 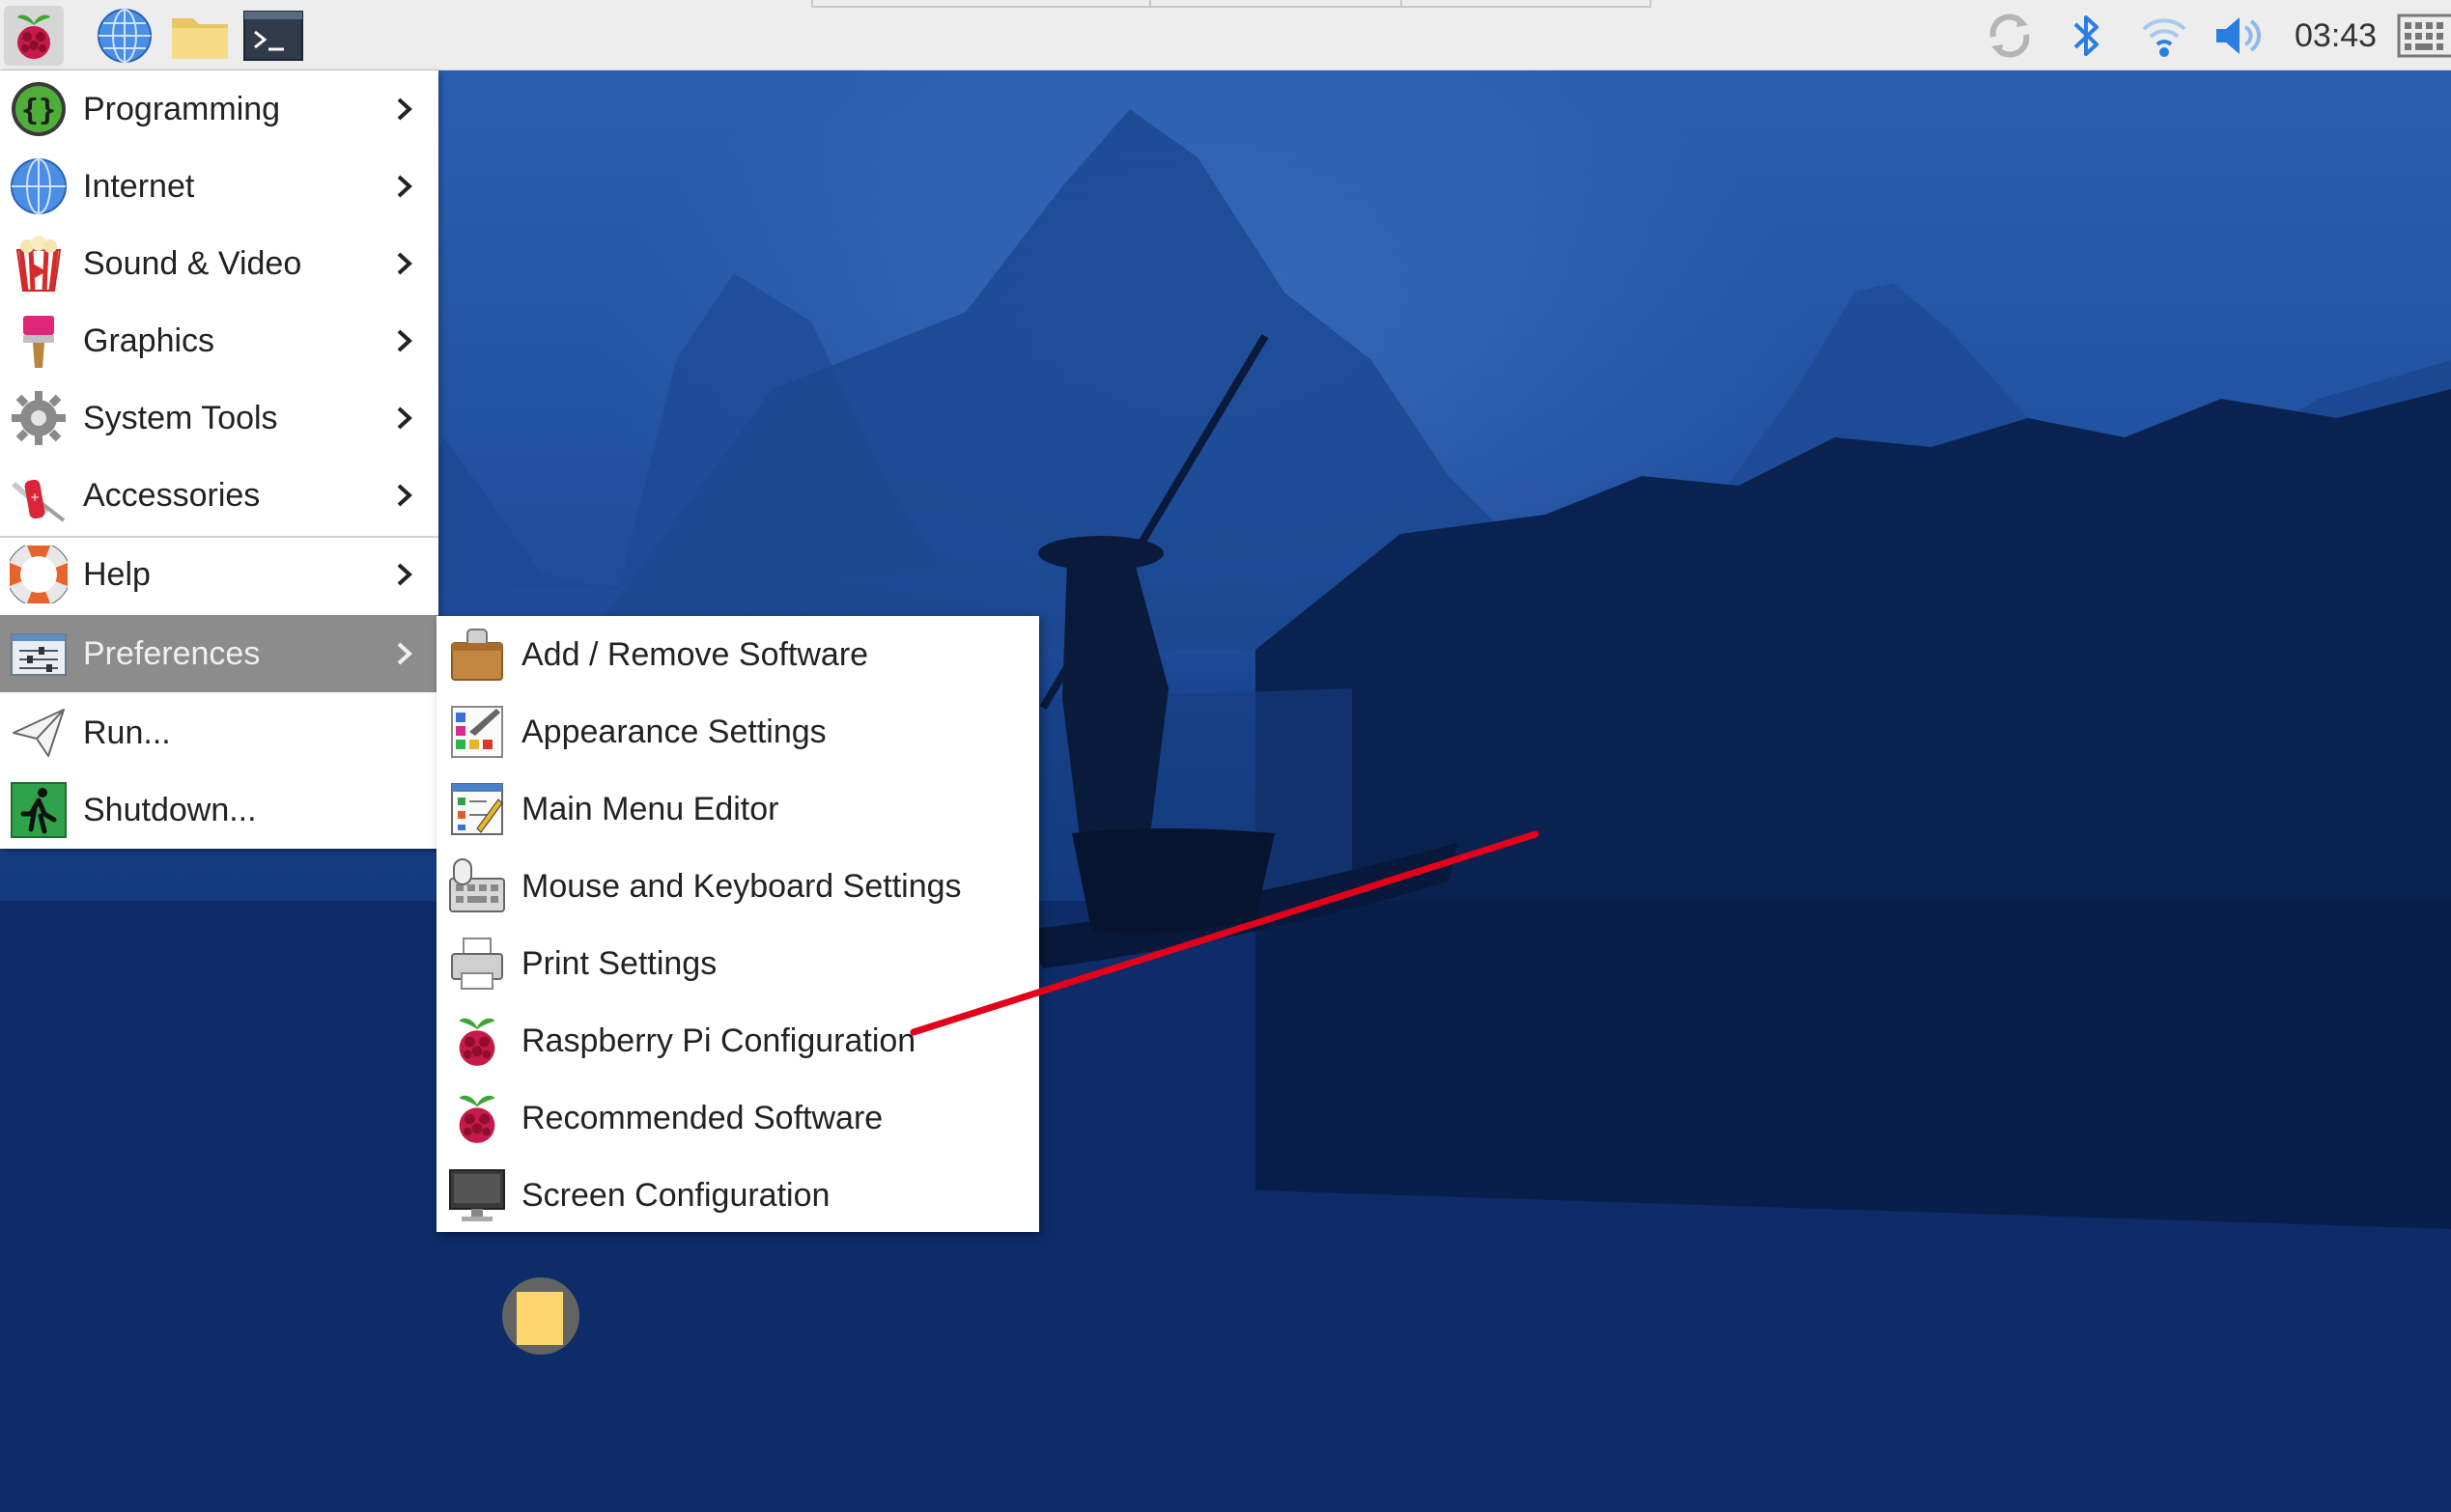 I want to click on submenu-label: Add / Remove Software, so click(x=695, y=654).